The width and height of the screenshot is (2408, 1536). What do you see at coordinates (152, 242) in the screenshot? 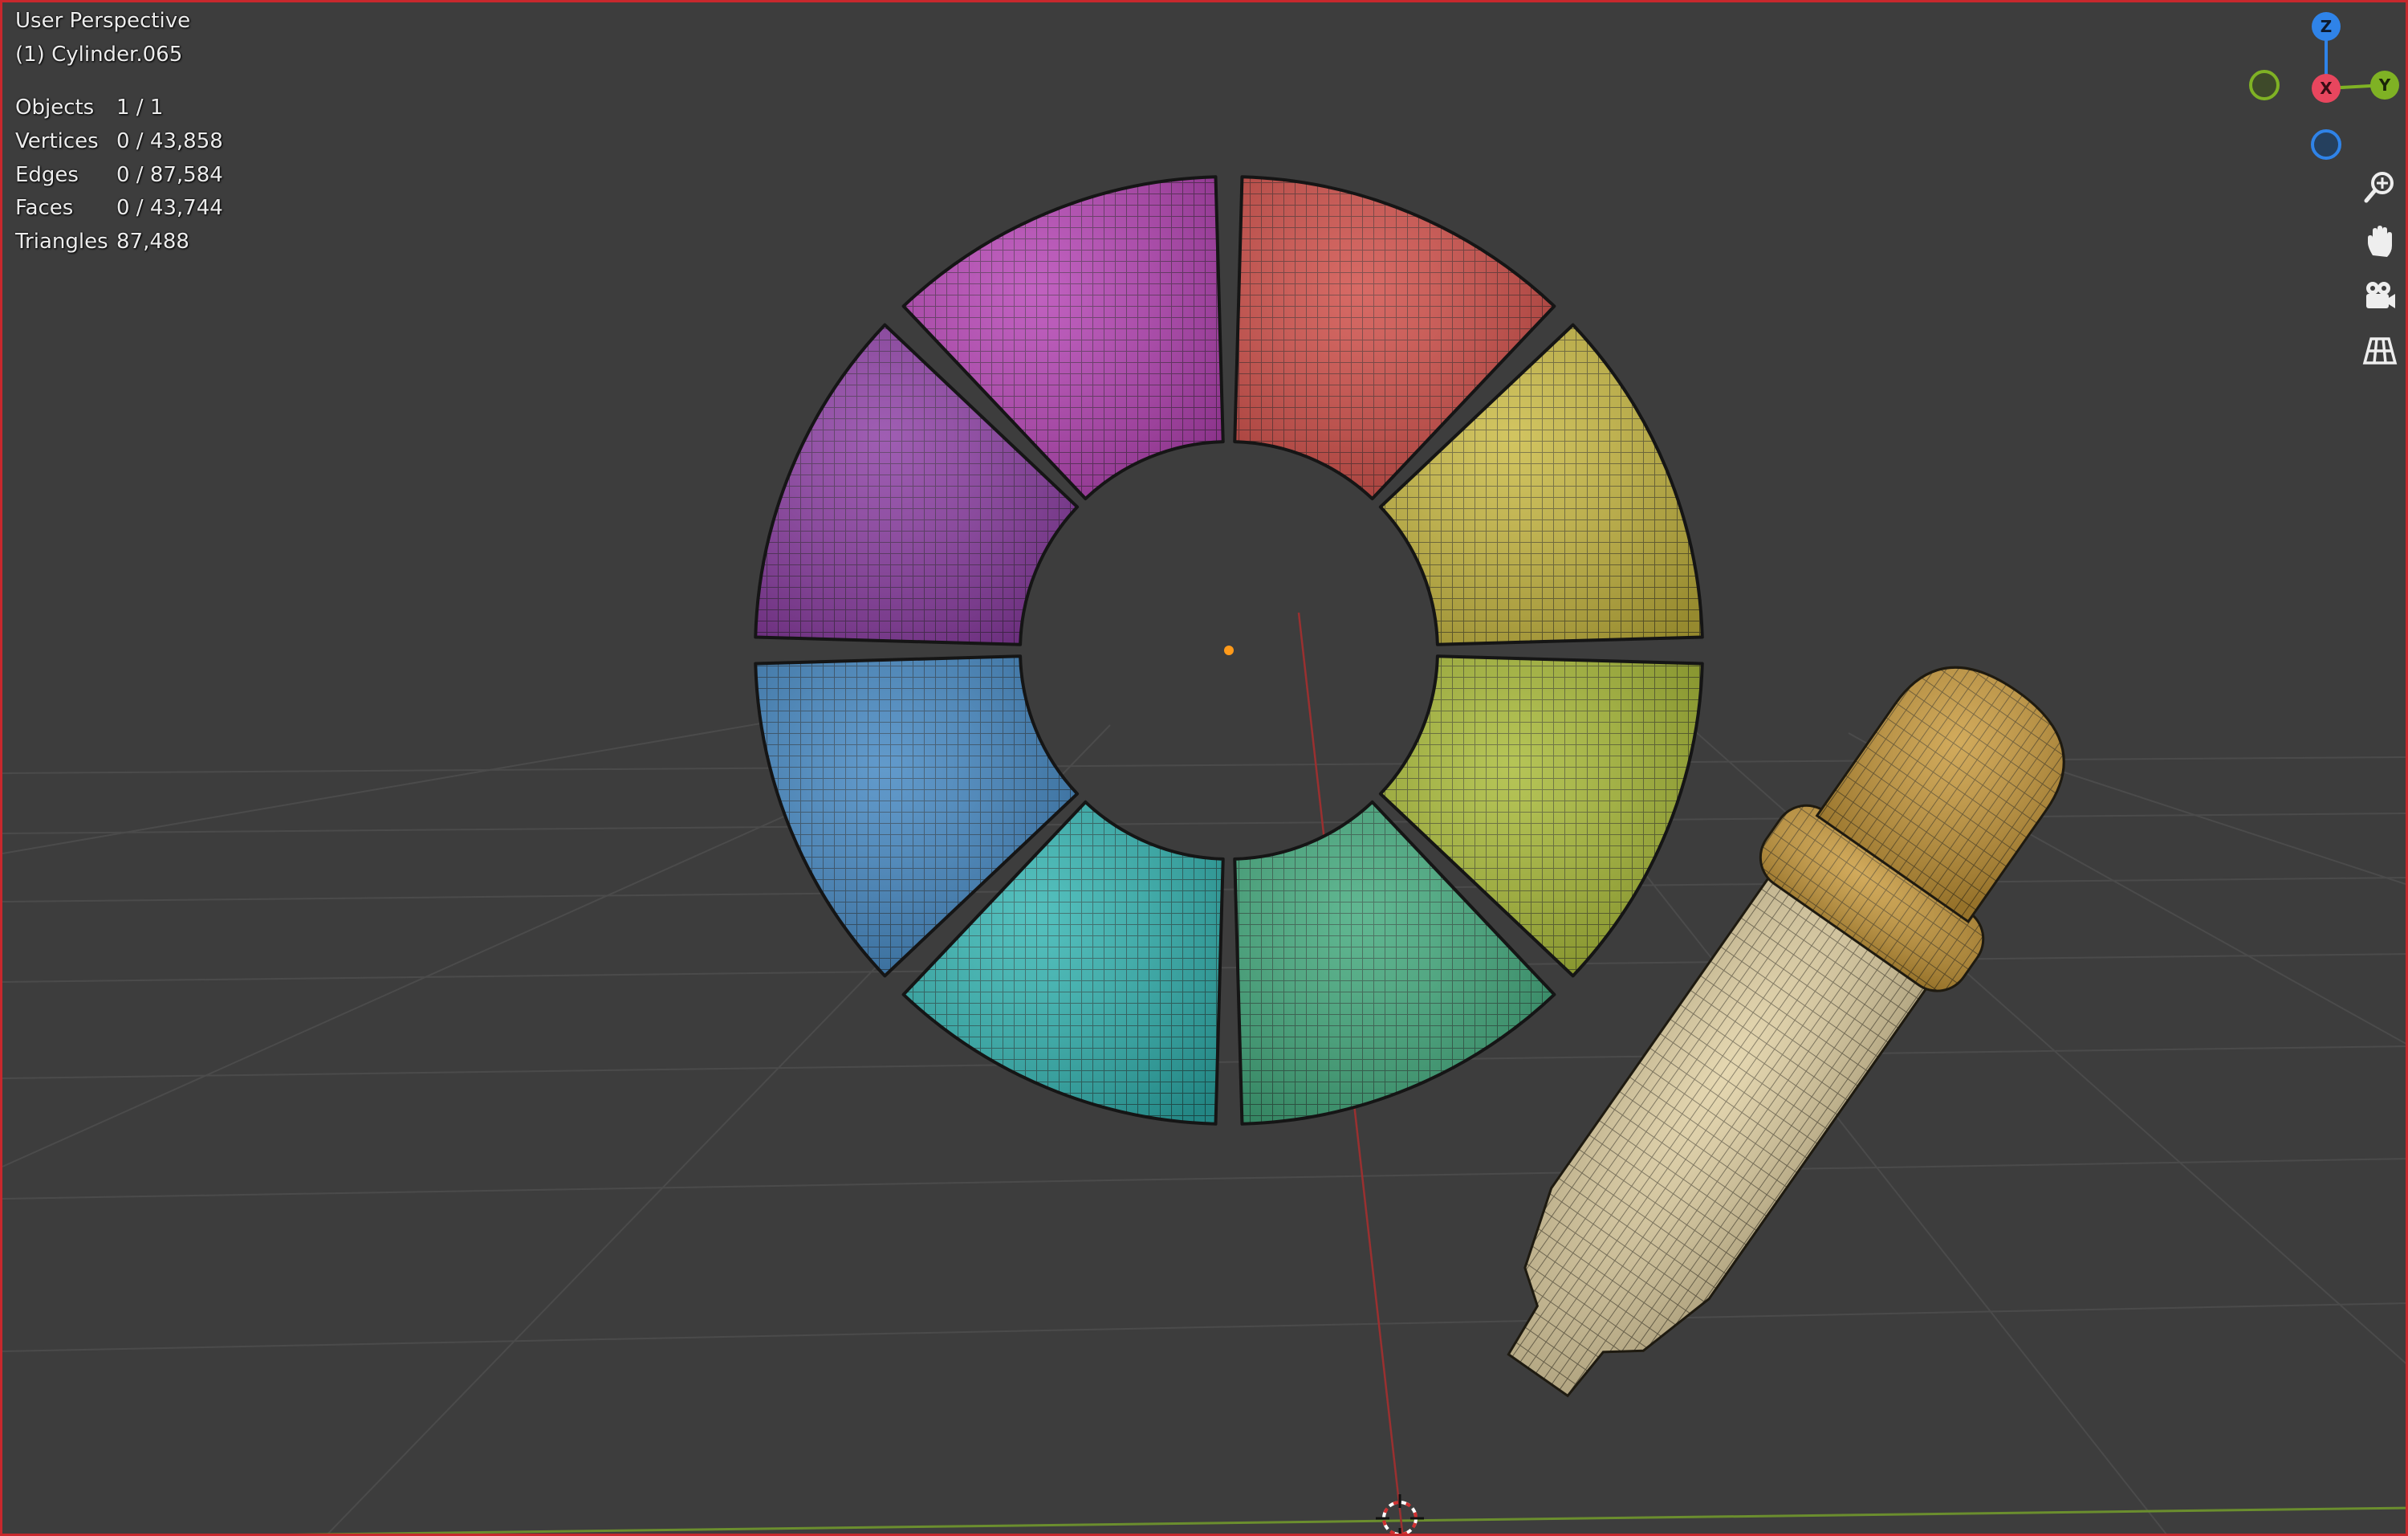
I see `stat-triangles-value: 87,488` at bounding box center [152, 242].